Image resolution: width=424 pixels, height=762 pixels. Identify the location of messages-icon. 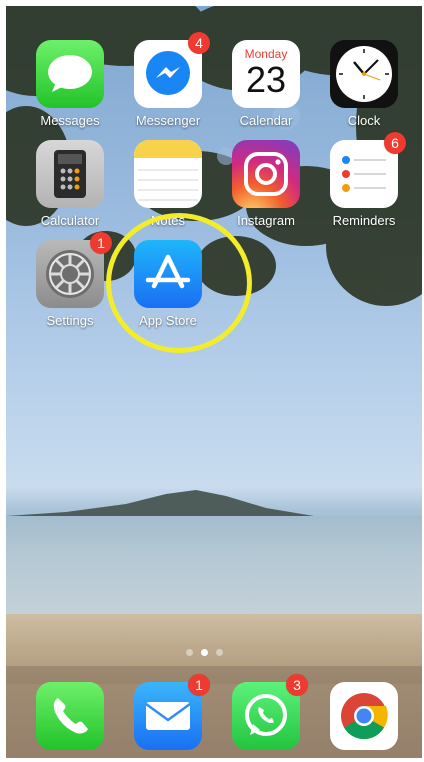
(70, 74).